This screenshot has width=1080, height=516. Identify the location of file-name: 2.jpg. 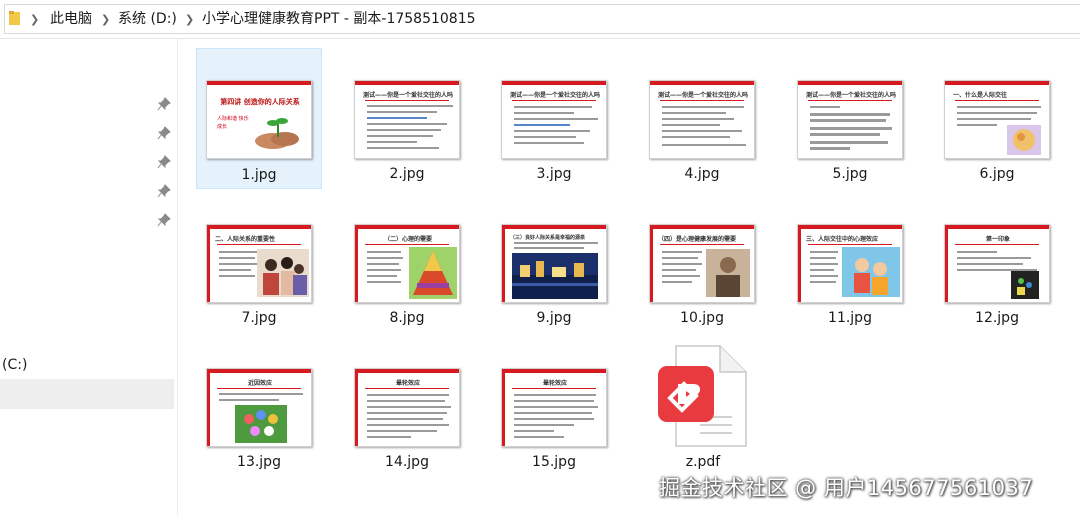
(407, 174).